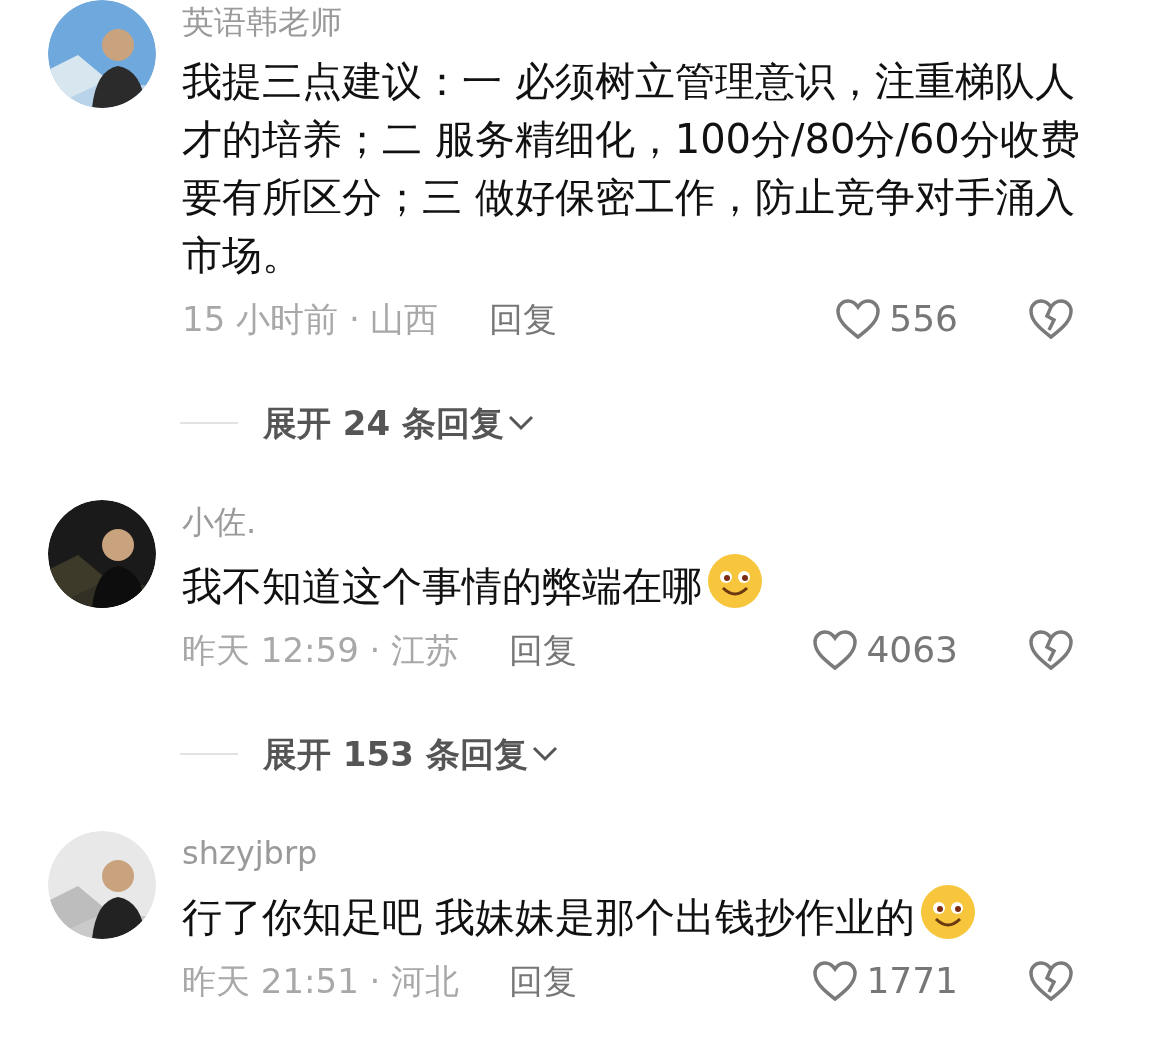  Describe the element at coordinates (321, 650) in the screenshot. I see `comment-meta: 昨天 12:59 · 江苏` at that location.